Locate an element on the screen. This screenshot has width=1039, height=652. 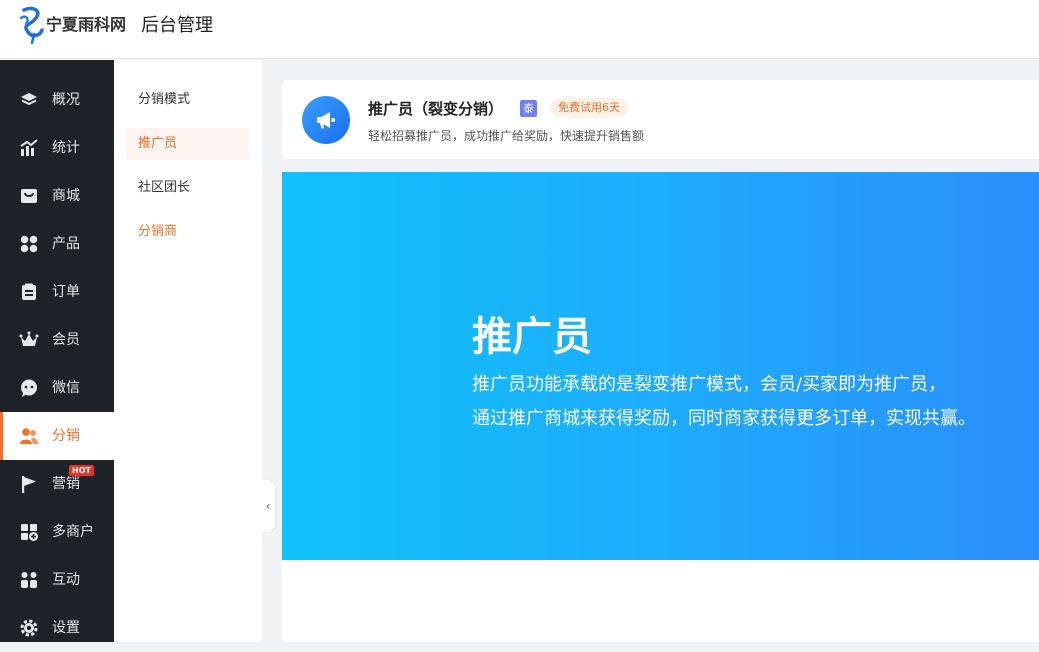
content-area is located at coordinates (660, 601).